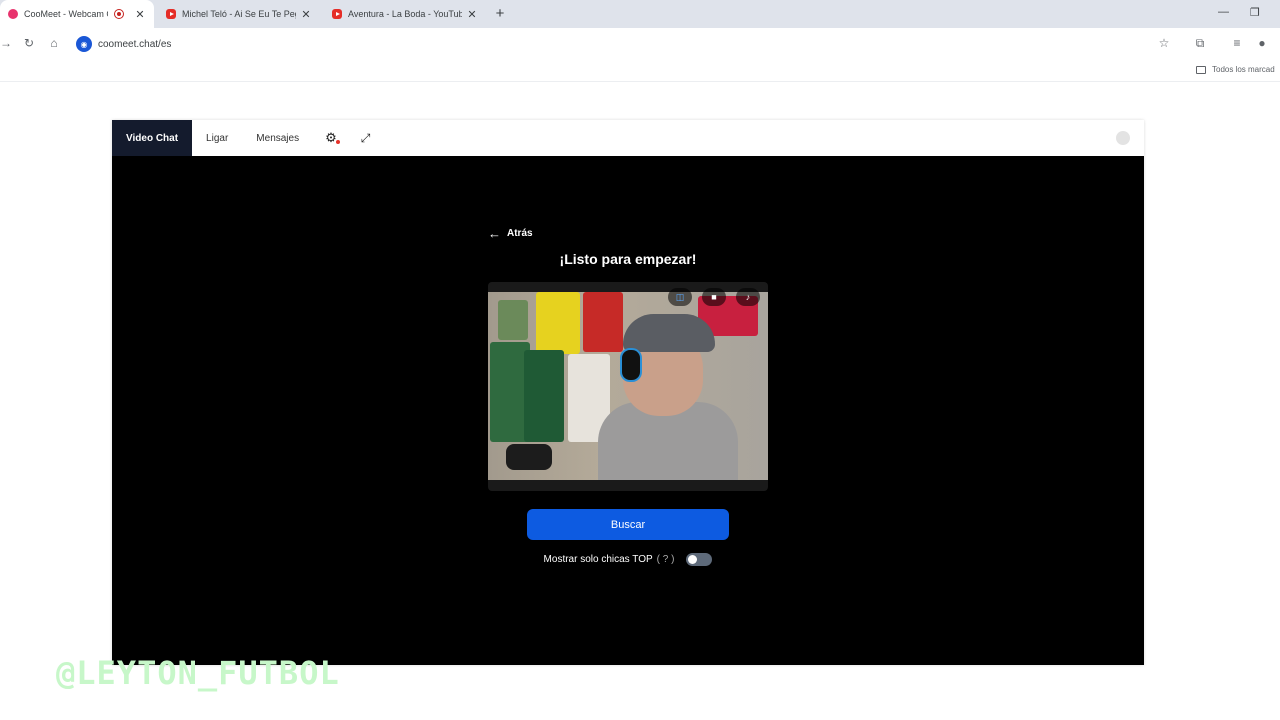 This screenshot has height=720, width=1280. I want to click on top-girls-toggle-row: Mostrar solo chicas TOP ( ? ), so click(628, 559).